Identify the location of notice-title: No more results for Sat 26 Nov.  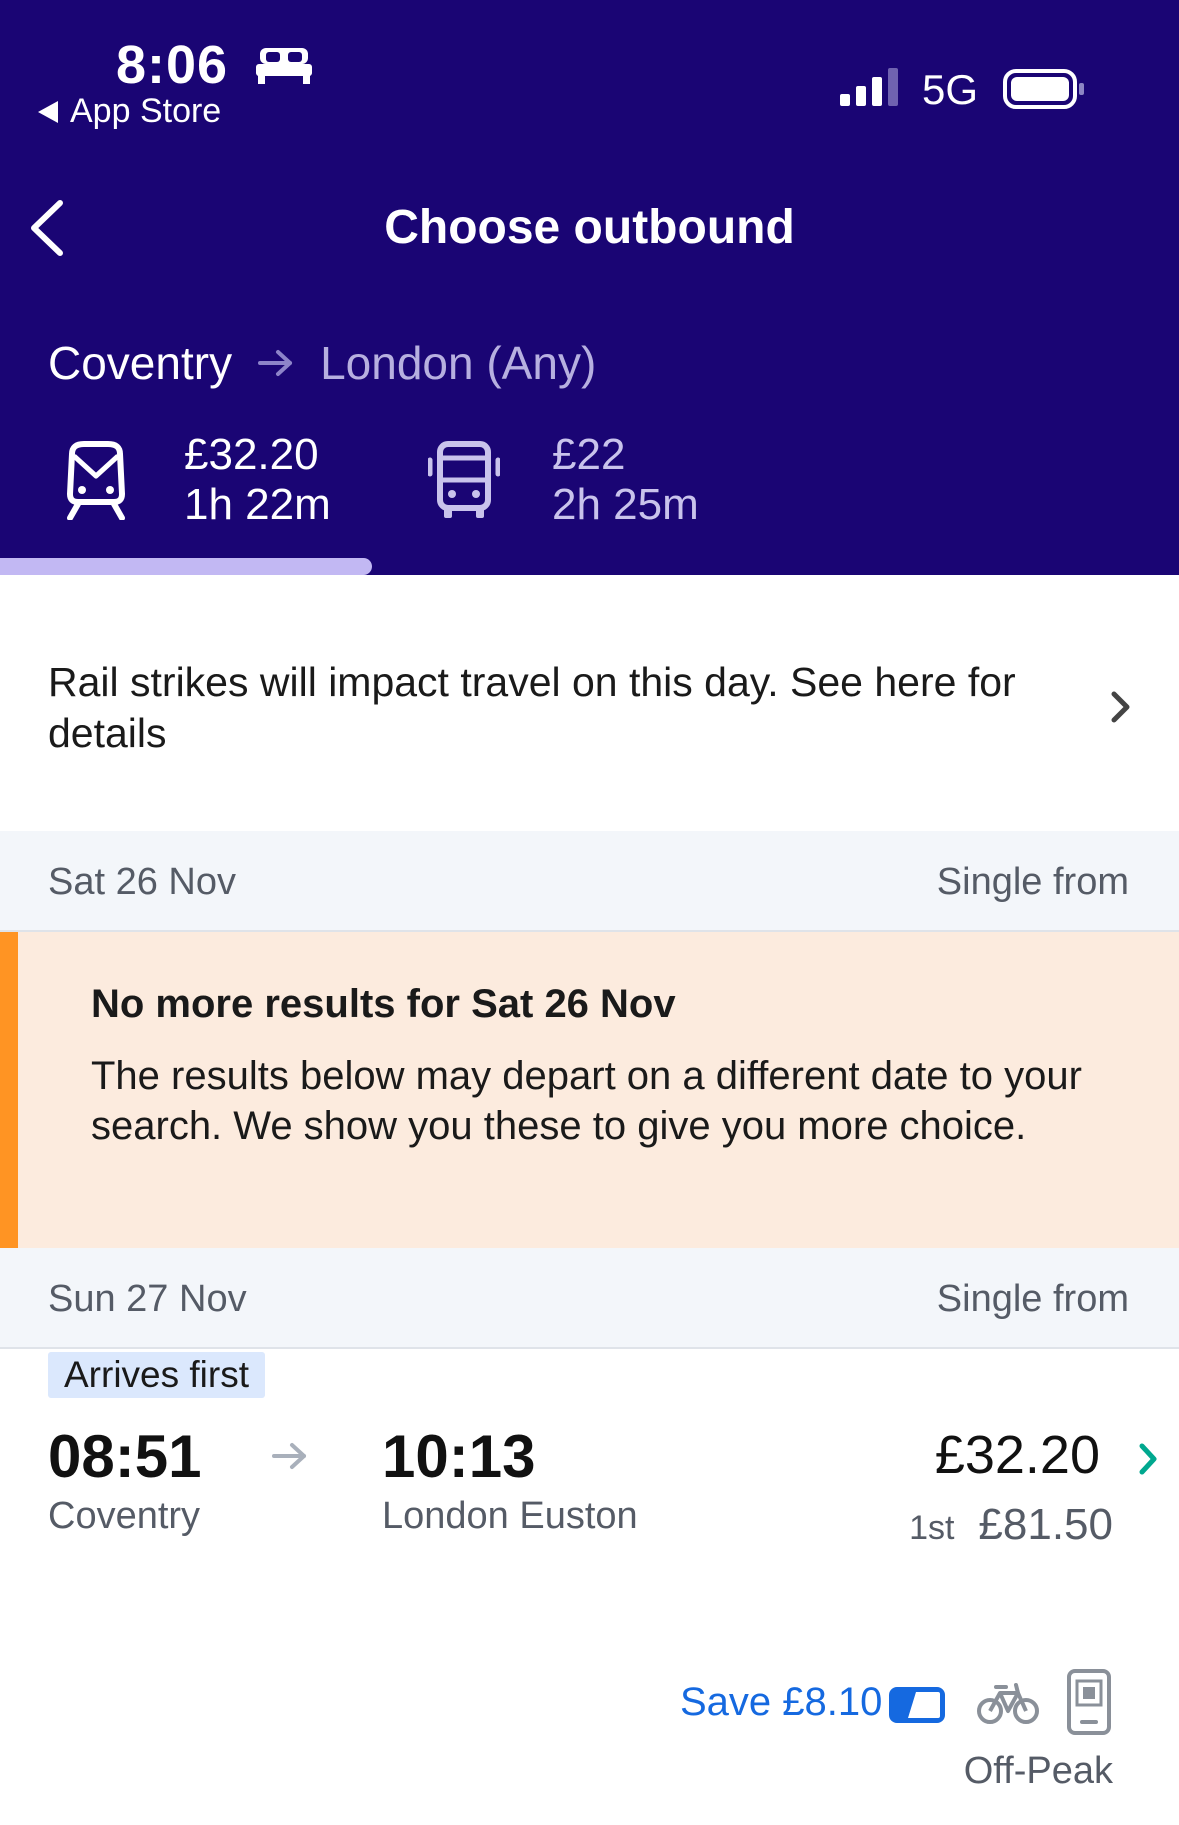
(383, 1004).